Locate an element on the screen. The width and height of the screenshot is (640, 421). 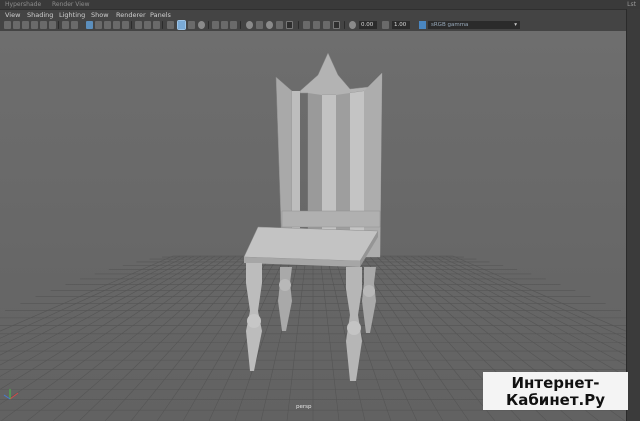
anti-aliasing-icon is located at coordinates (269, 25).